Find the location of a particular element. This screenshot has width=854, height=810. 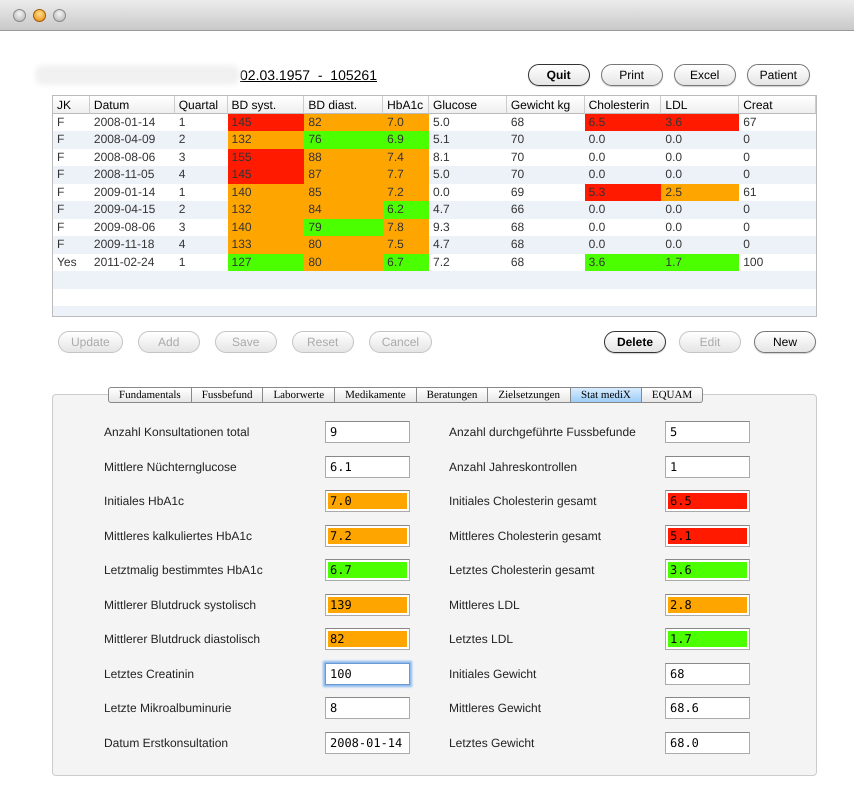

tab: Medikamente is located at coordinates (376, 395).